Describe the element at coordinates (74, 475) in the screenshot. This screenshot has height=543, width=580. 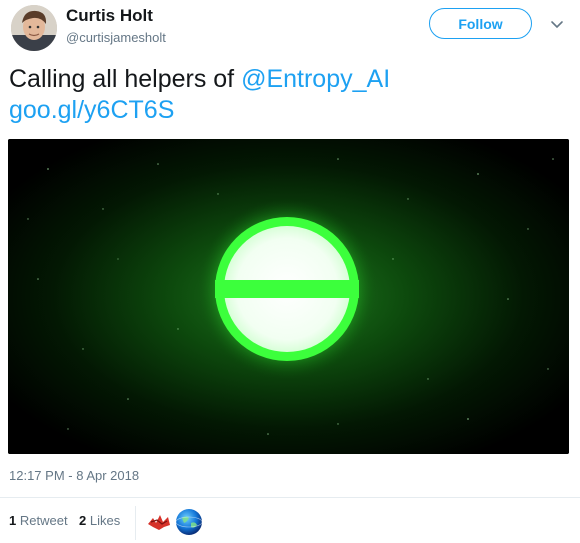
I see `tweet-timestamp: 12:17 PM - 8 Apr 2018` at that location.